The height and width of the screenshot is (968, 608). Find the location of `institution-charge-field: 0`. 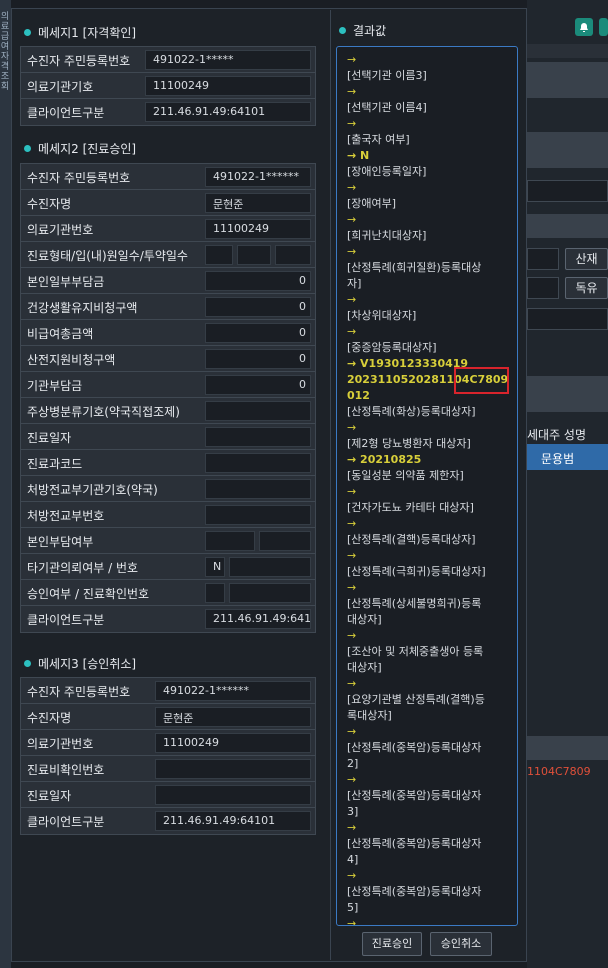

institution-charge-field: 0 is located at coordinates (258, 385).